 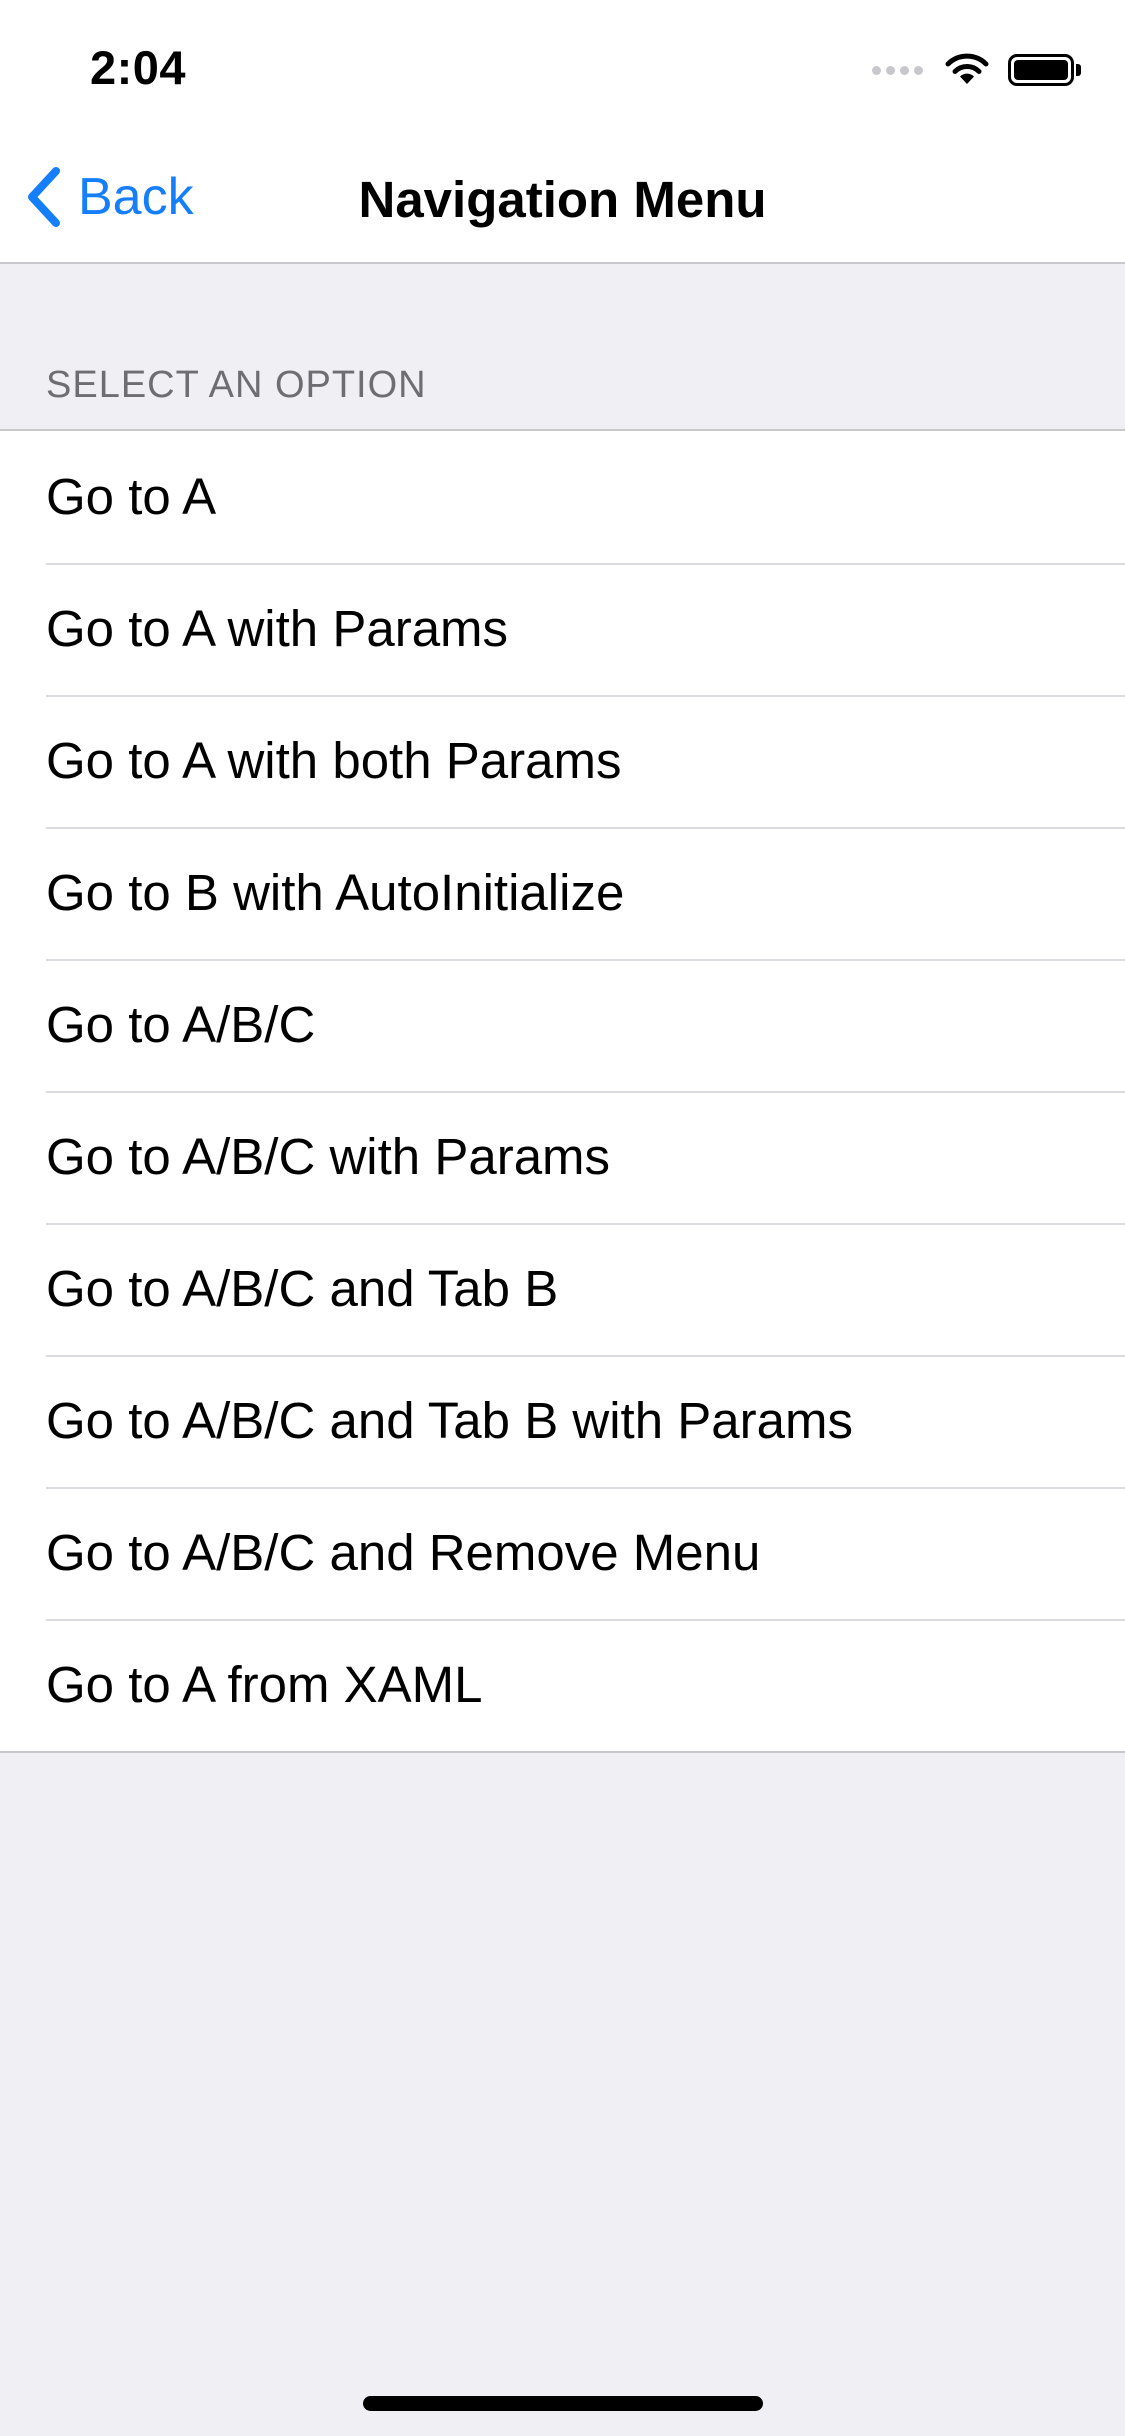 What do you see at coordinates (562, 1157) in the screenshot?
I see `menu-item-go-to-abc-with-params: Go to A/B/C with Params` at bounding box center [562, 1157].